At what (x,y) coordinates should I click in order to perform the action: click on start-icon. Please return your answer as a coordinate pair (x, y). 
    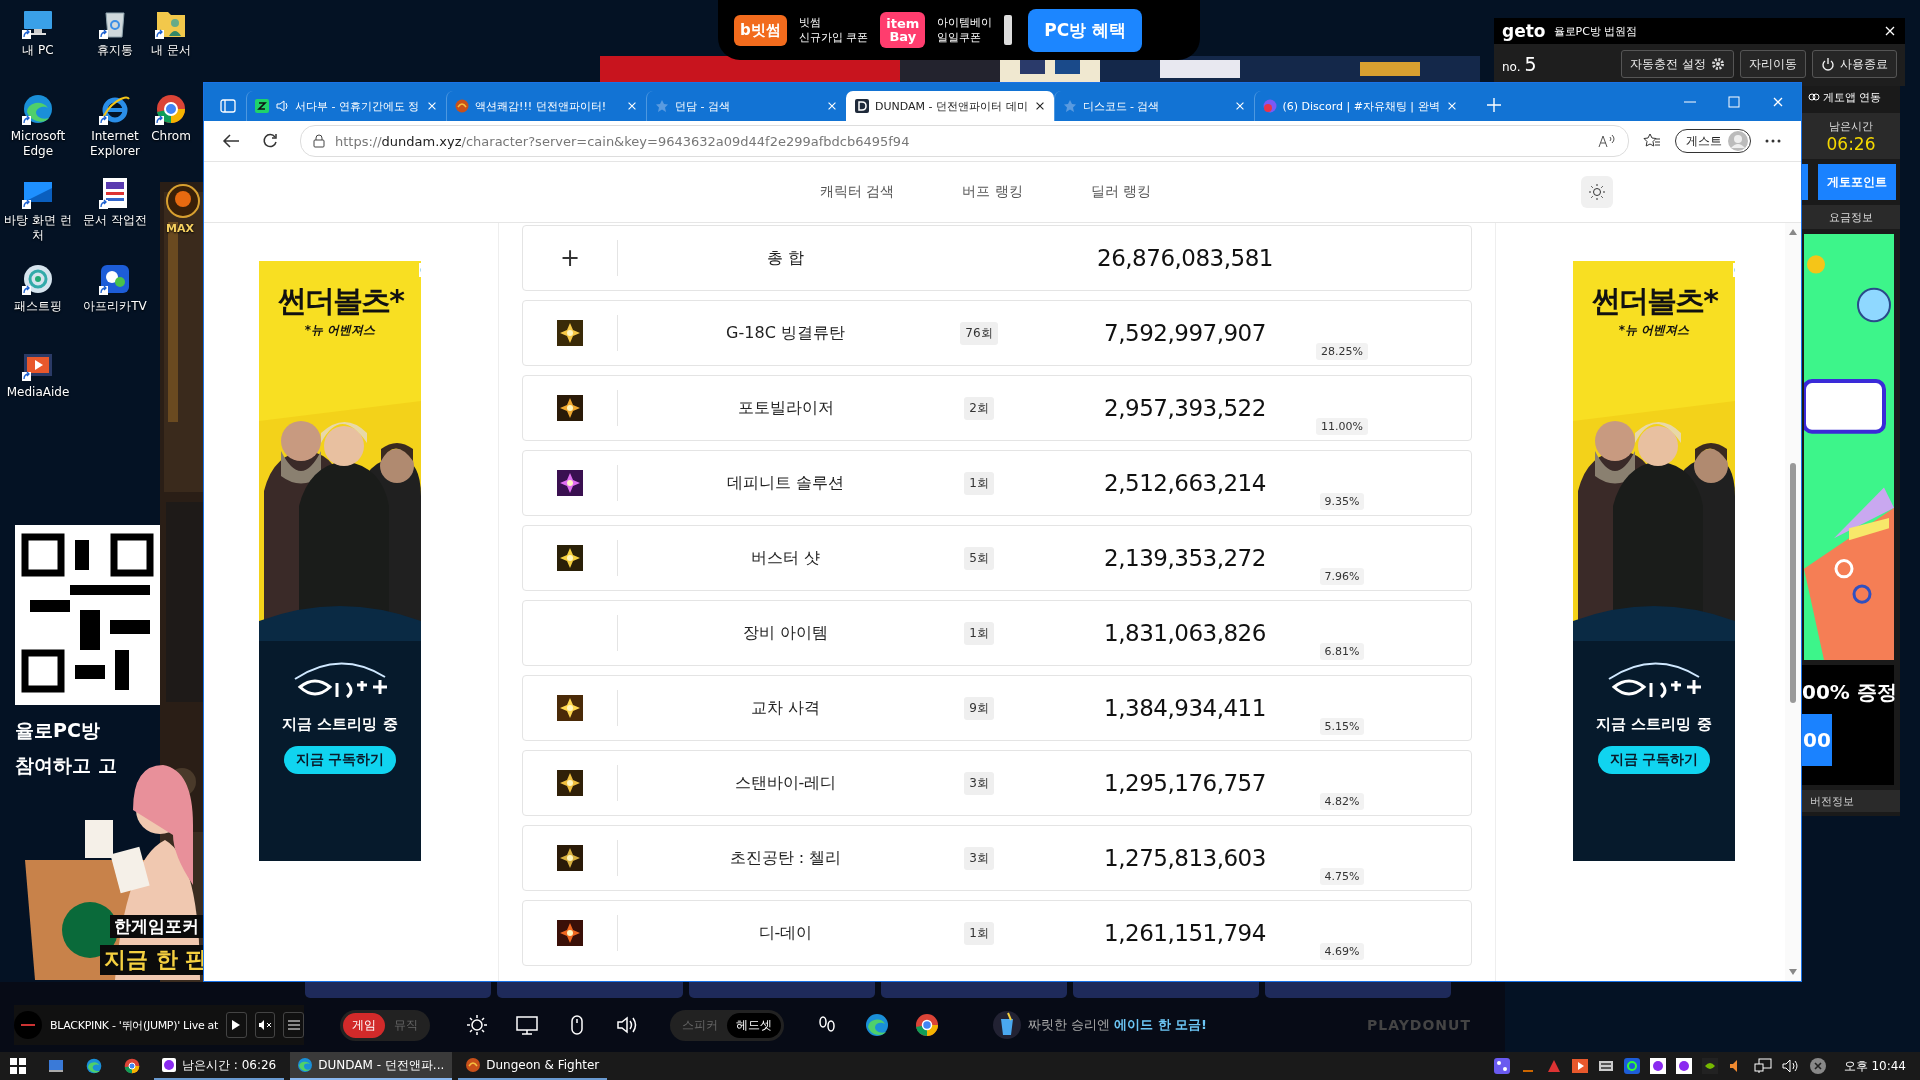
    Looking at the image, I should click on (18, 1066).